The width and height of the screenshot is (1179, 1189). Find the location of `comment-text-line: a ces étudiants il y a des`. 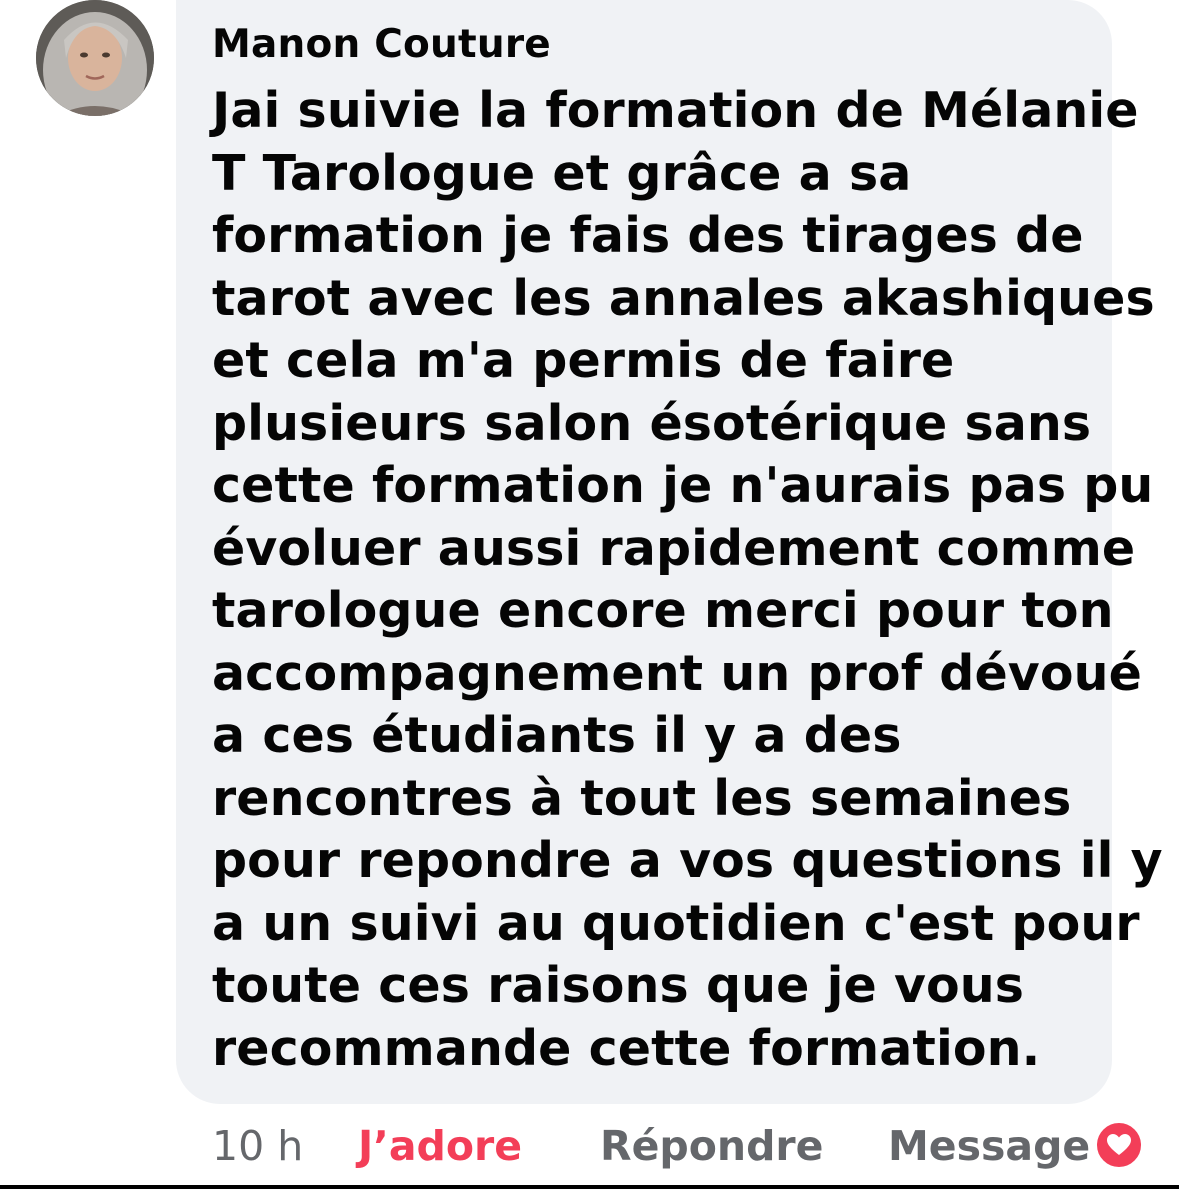

comment-text-line: a ces étudiants il y a des is located at coordinates (557, 735).